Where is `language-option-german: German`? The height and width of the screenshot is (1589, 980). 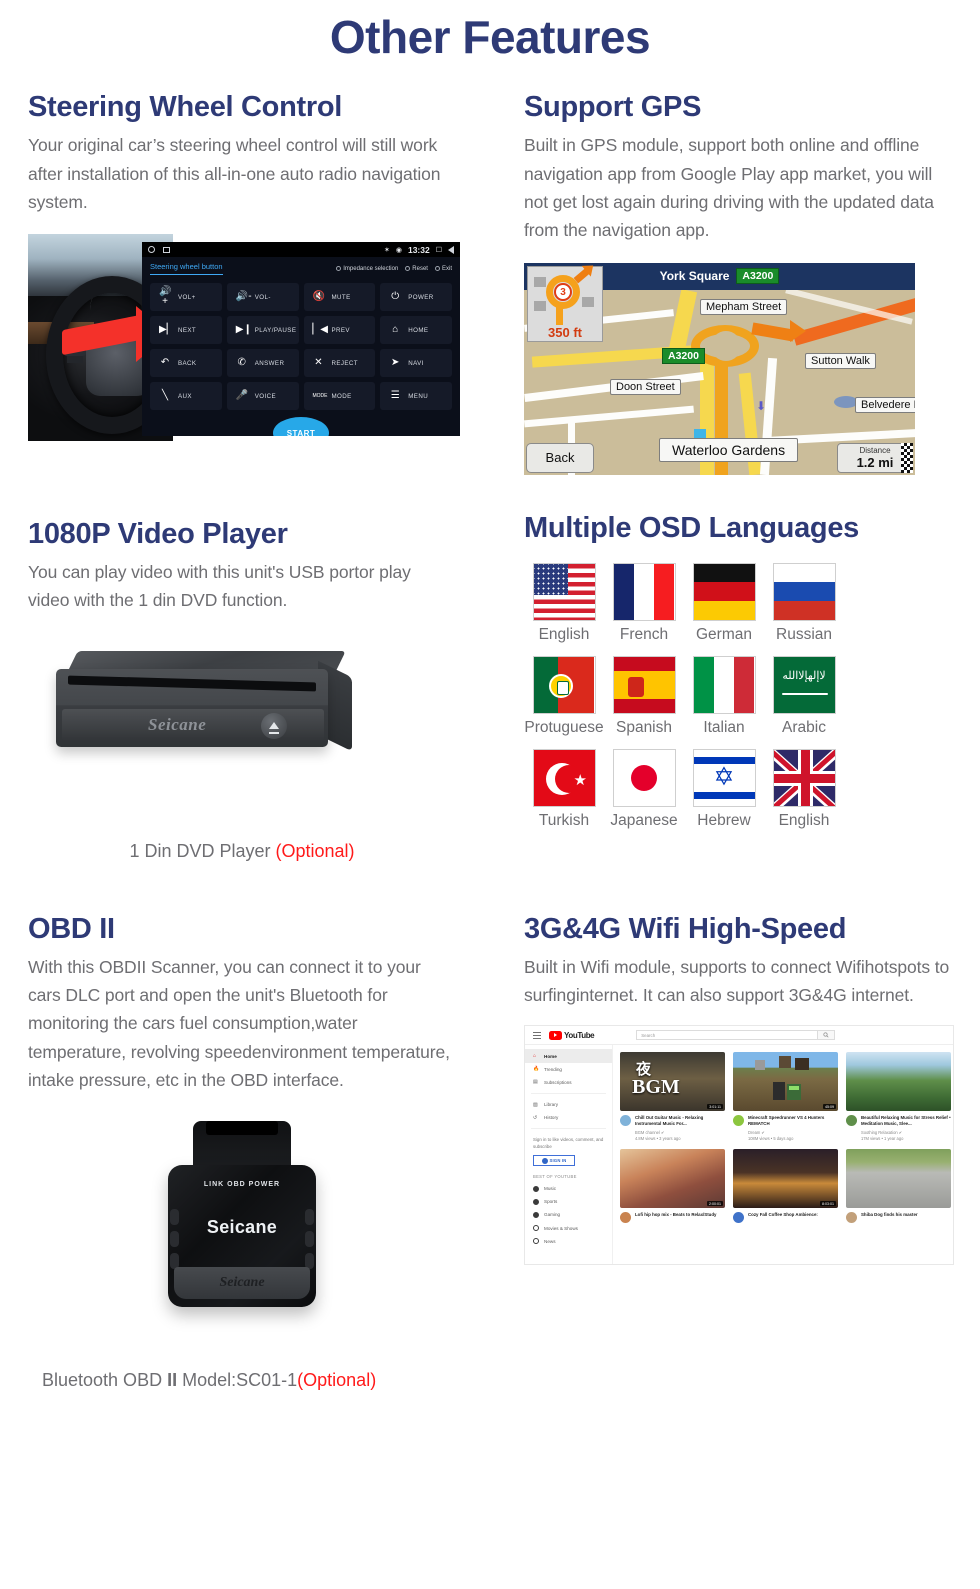 language-option-german: German is located at coordinates (724, 603).